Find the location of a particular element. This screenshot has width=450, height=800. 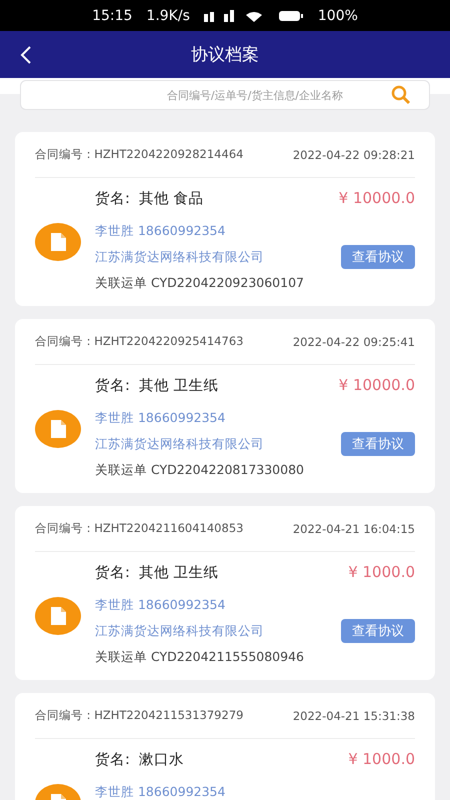

contract-number: 合同编号 : HZHT2204220925414763 is located at coordinates (139, 341).